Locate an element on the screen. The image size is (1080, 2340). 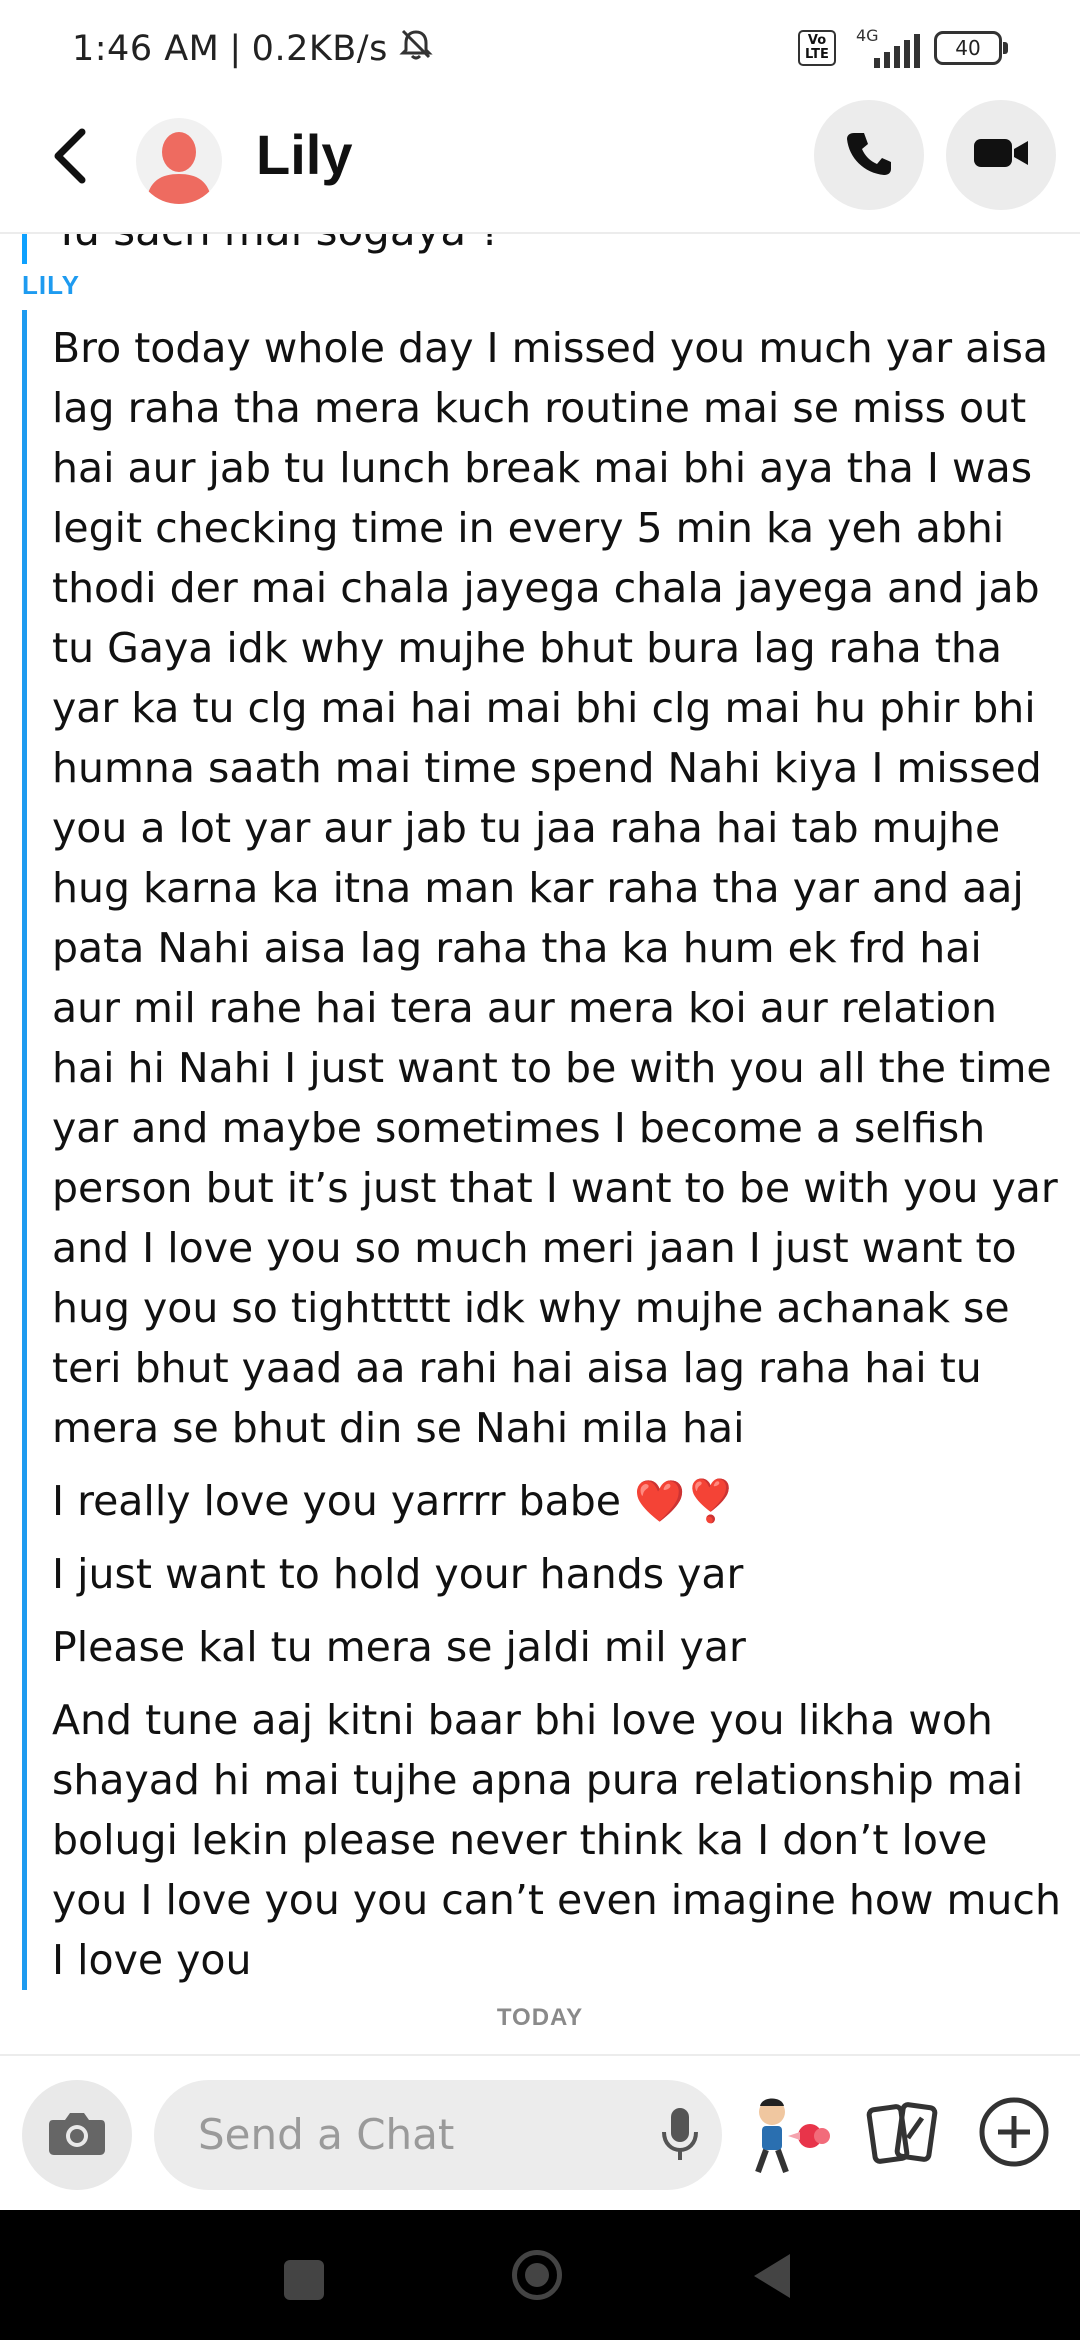
cards-icon is located at coordinates (903, 2133).